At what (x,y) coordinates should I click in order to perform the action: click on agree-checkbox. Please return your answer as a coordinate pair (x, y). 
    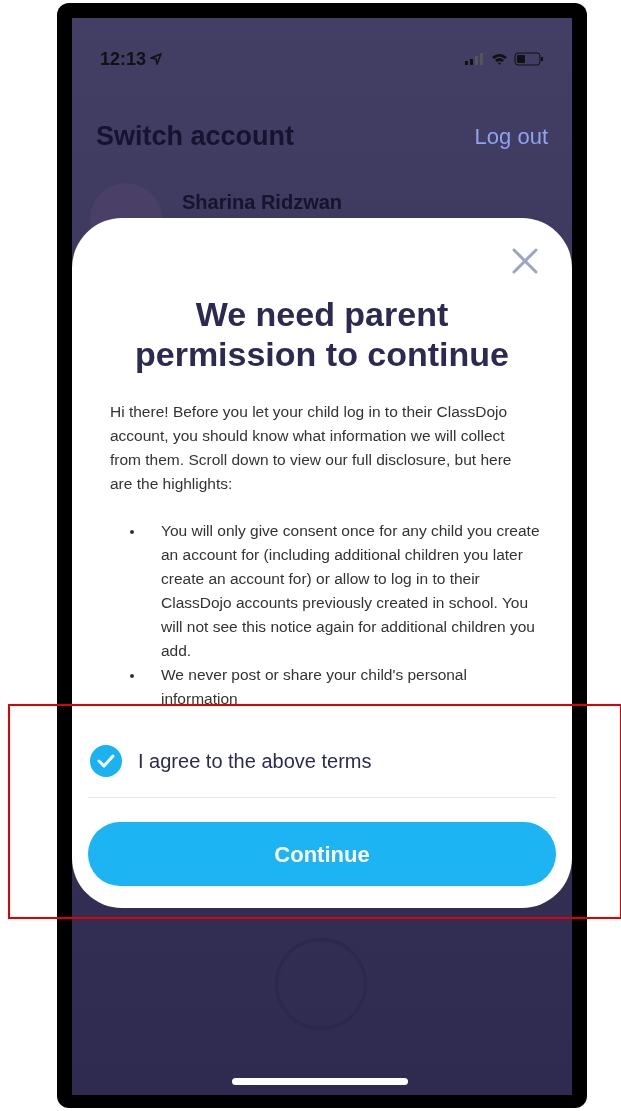
    Looking at the image, I should click on (106, 761).